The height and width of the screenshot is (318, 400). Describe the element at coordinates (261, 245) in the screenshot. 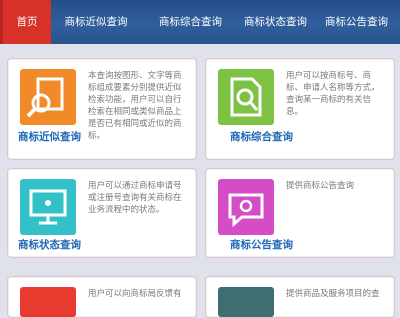

I see `card-title: 商标公告查询` at that location.